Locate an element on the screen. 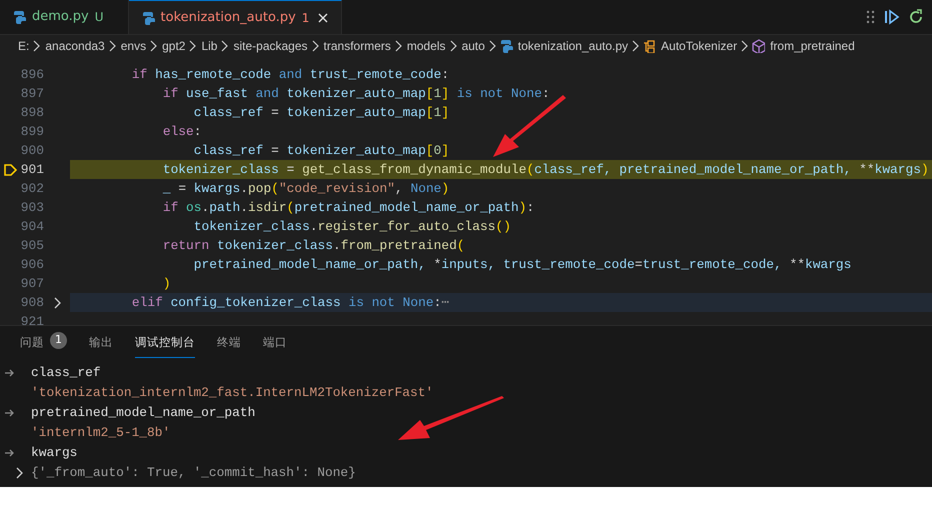  panel-tab: 调试控制台 is located at coordinates (165, 346).